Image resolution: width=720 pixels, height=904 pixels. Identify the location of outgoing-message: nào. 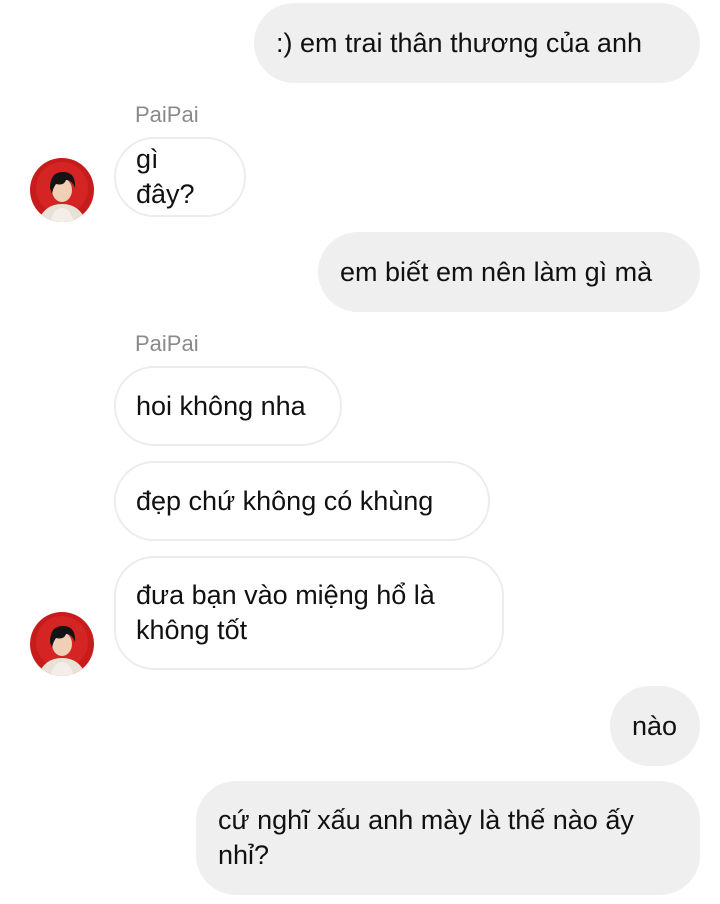
(655, 726).